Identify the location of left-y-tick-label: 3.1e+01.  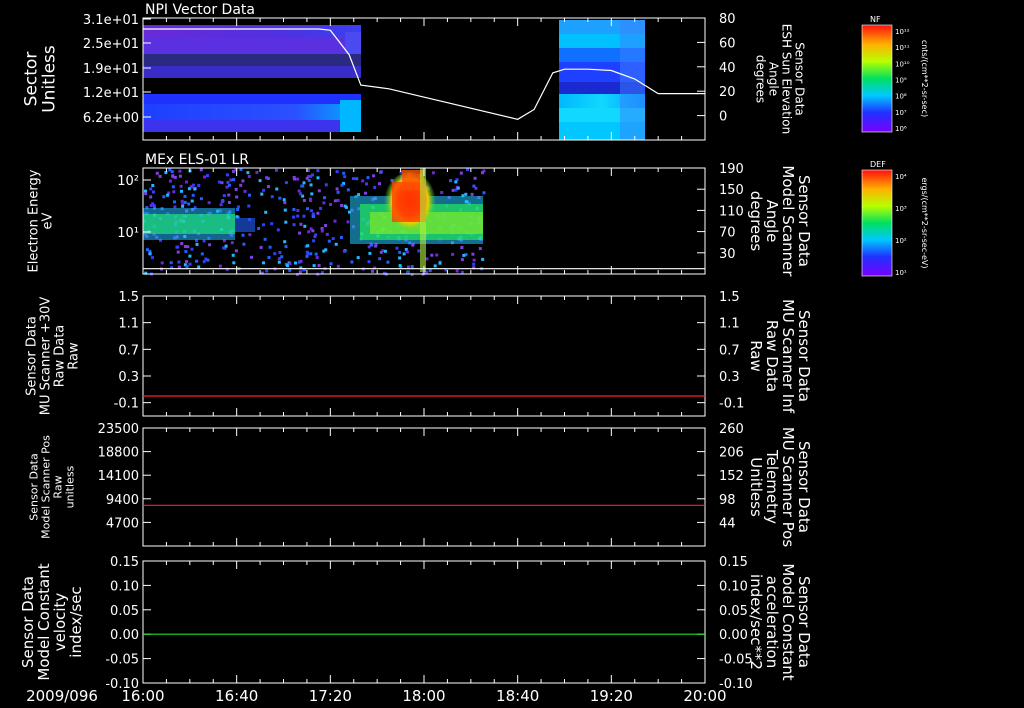
(111, 20).